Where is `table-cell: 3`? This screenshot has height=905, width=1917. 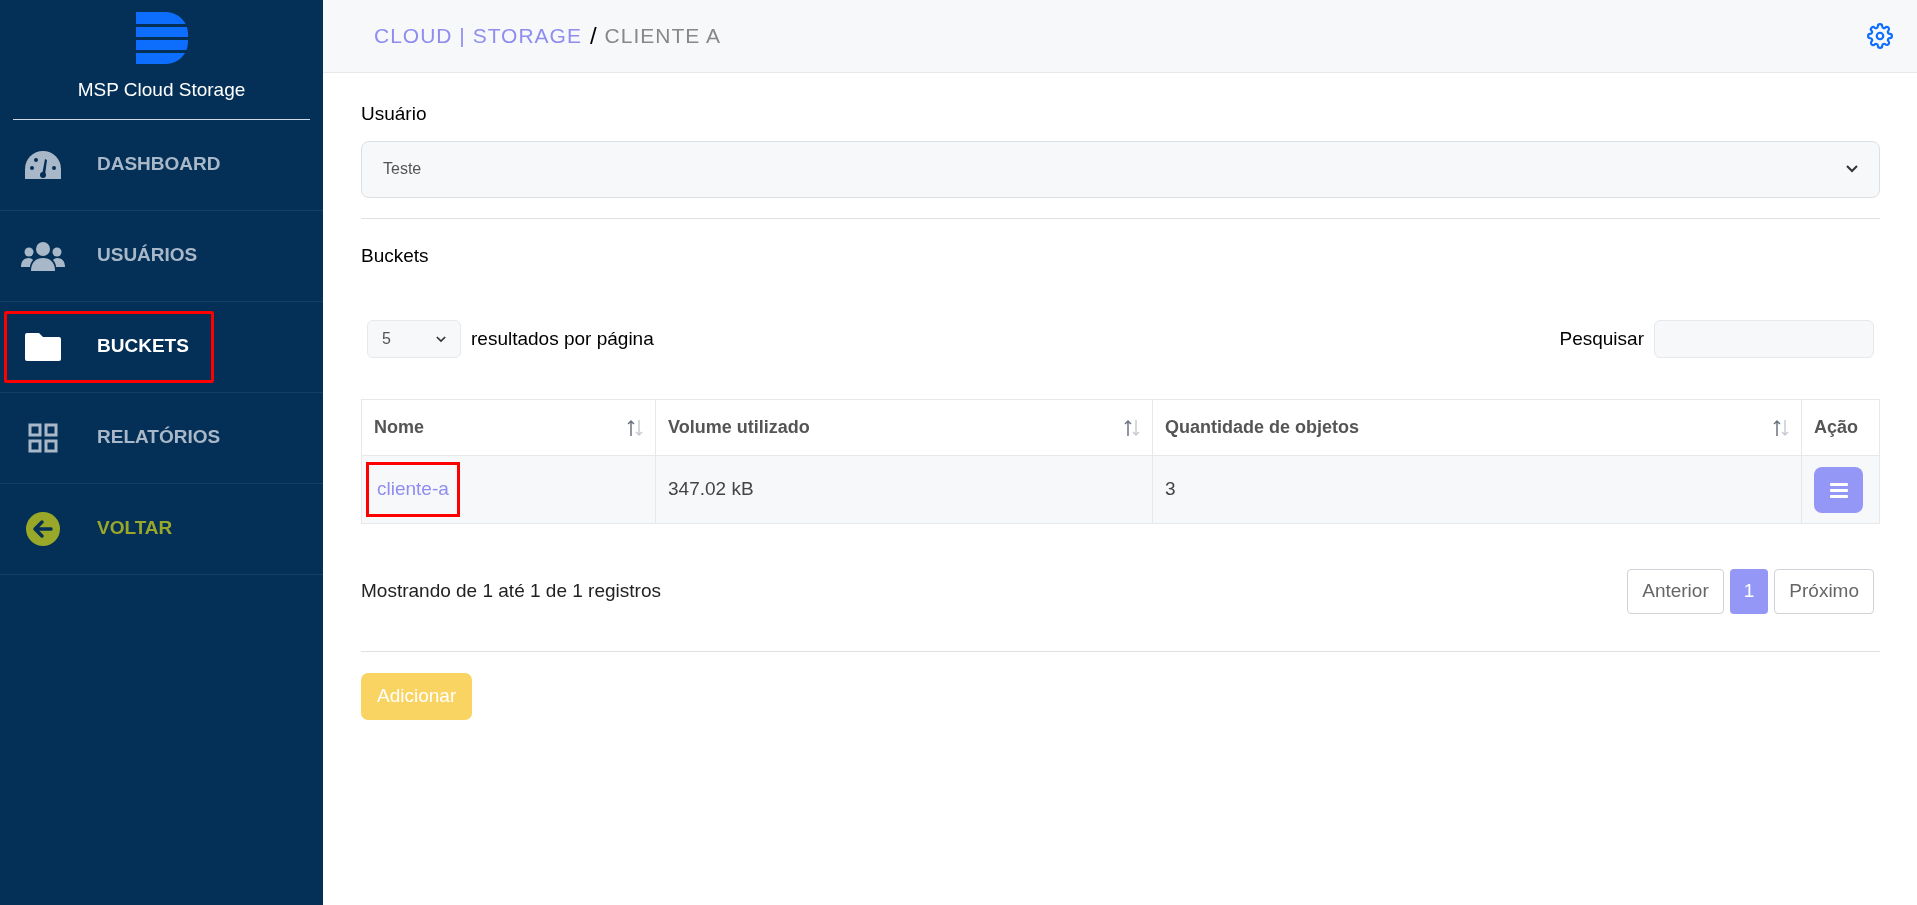
table-cell: 3 is located at coordinates (1477, 489).